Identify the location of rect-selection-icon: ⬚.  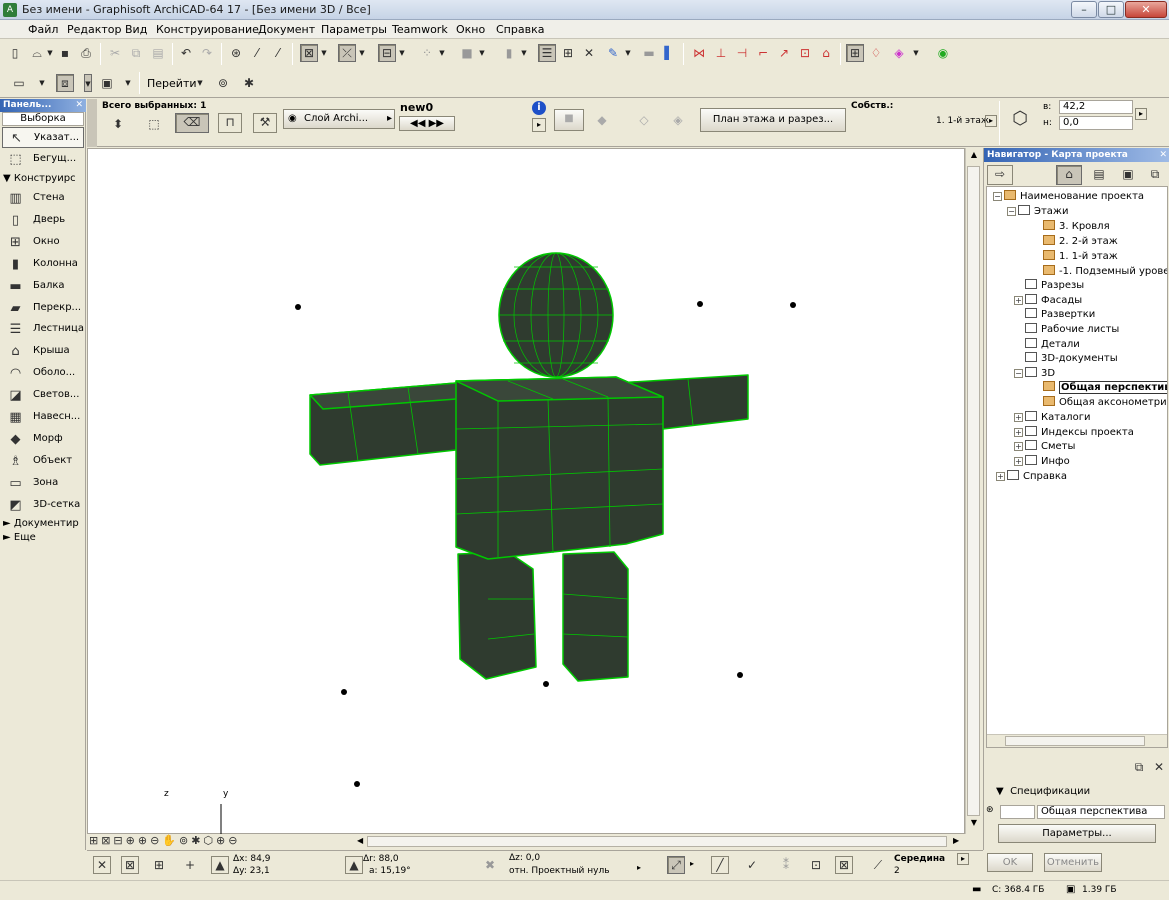
(154, 124).